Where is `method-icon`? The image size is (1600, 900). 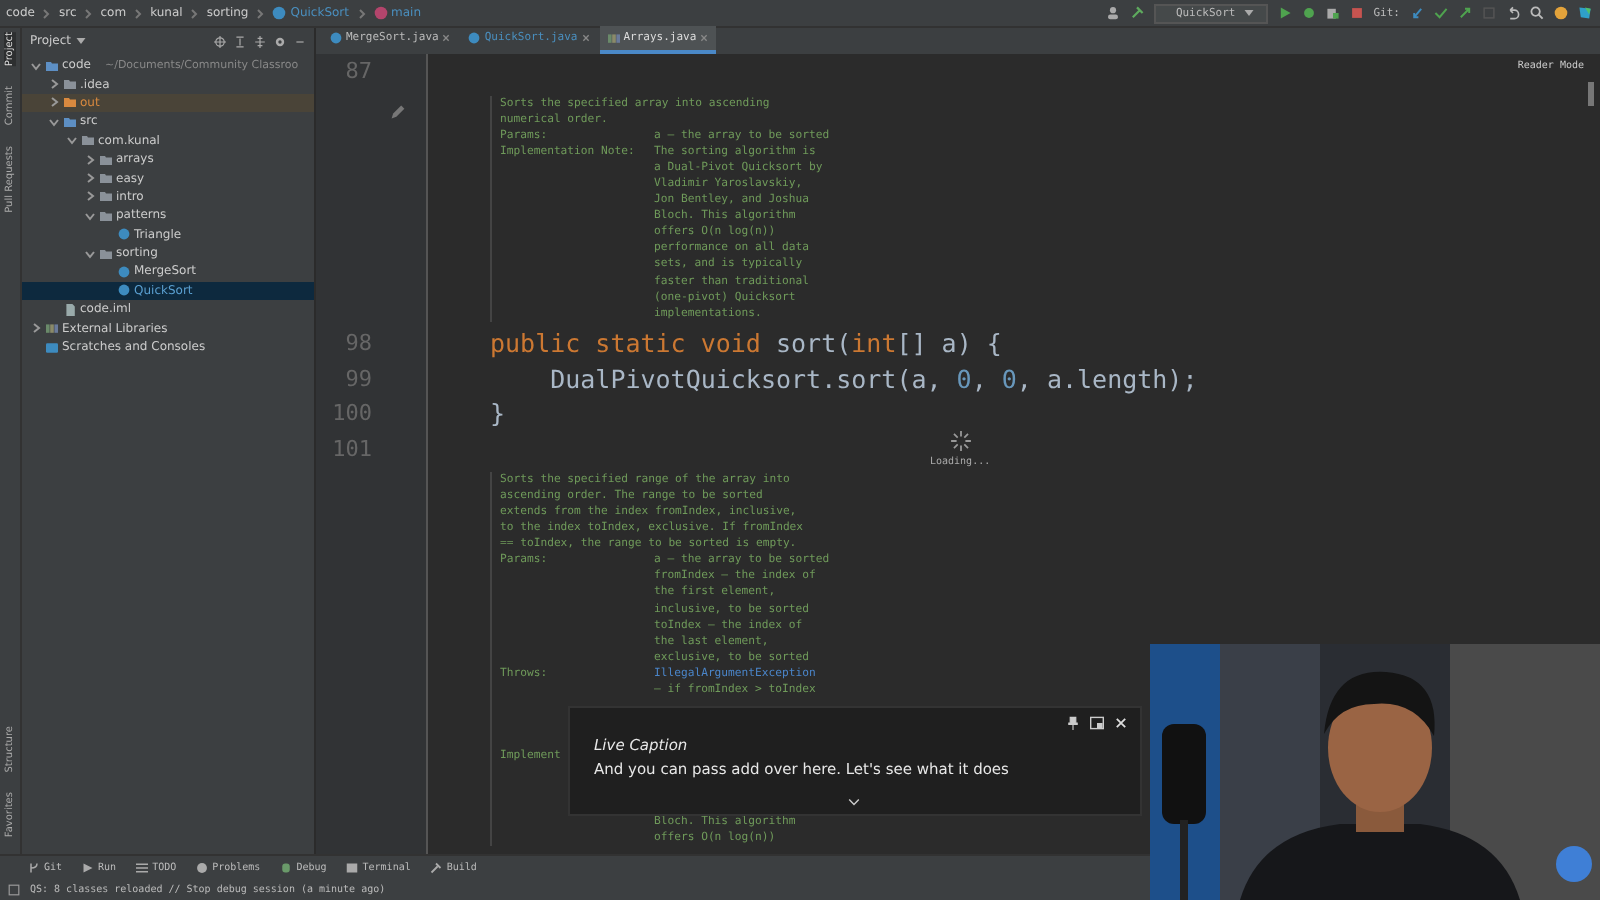
method-icon is located at coordinates (380, 13).